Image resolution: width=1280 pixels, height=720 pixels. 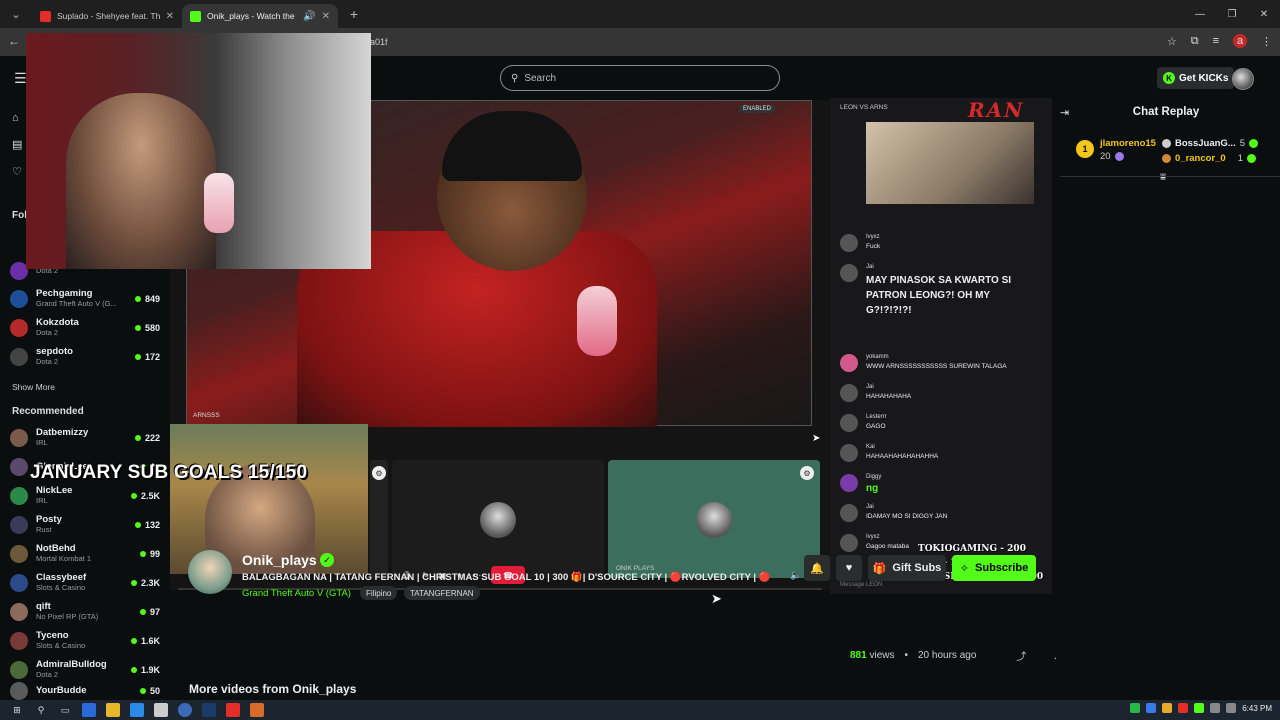 I want to click on sidebar-channel: NickLee IRL 2.5K, so click(x=85, y=496).